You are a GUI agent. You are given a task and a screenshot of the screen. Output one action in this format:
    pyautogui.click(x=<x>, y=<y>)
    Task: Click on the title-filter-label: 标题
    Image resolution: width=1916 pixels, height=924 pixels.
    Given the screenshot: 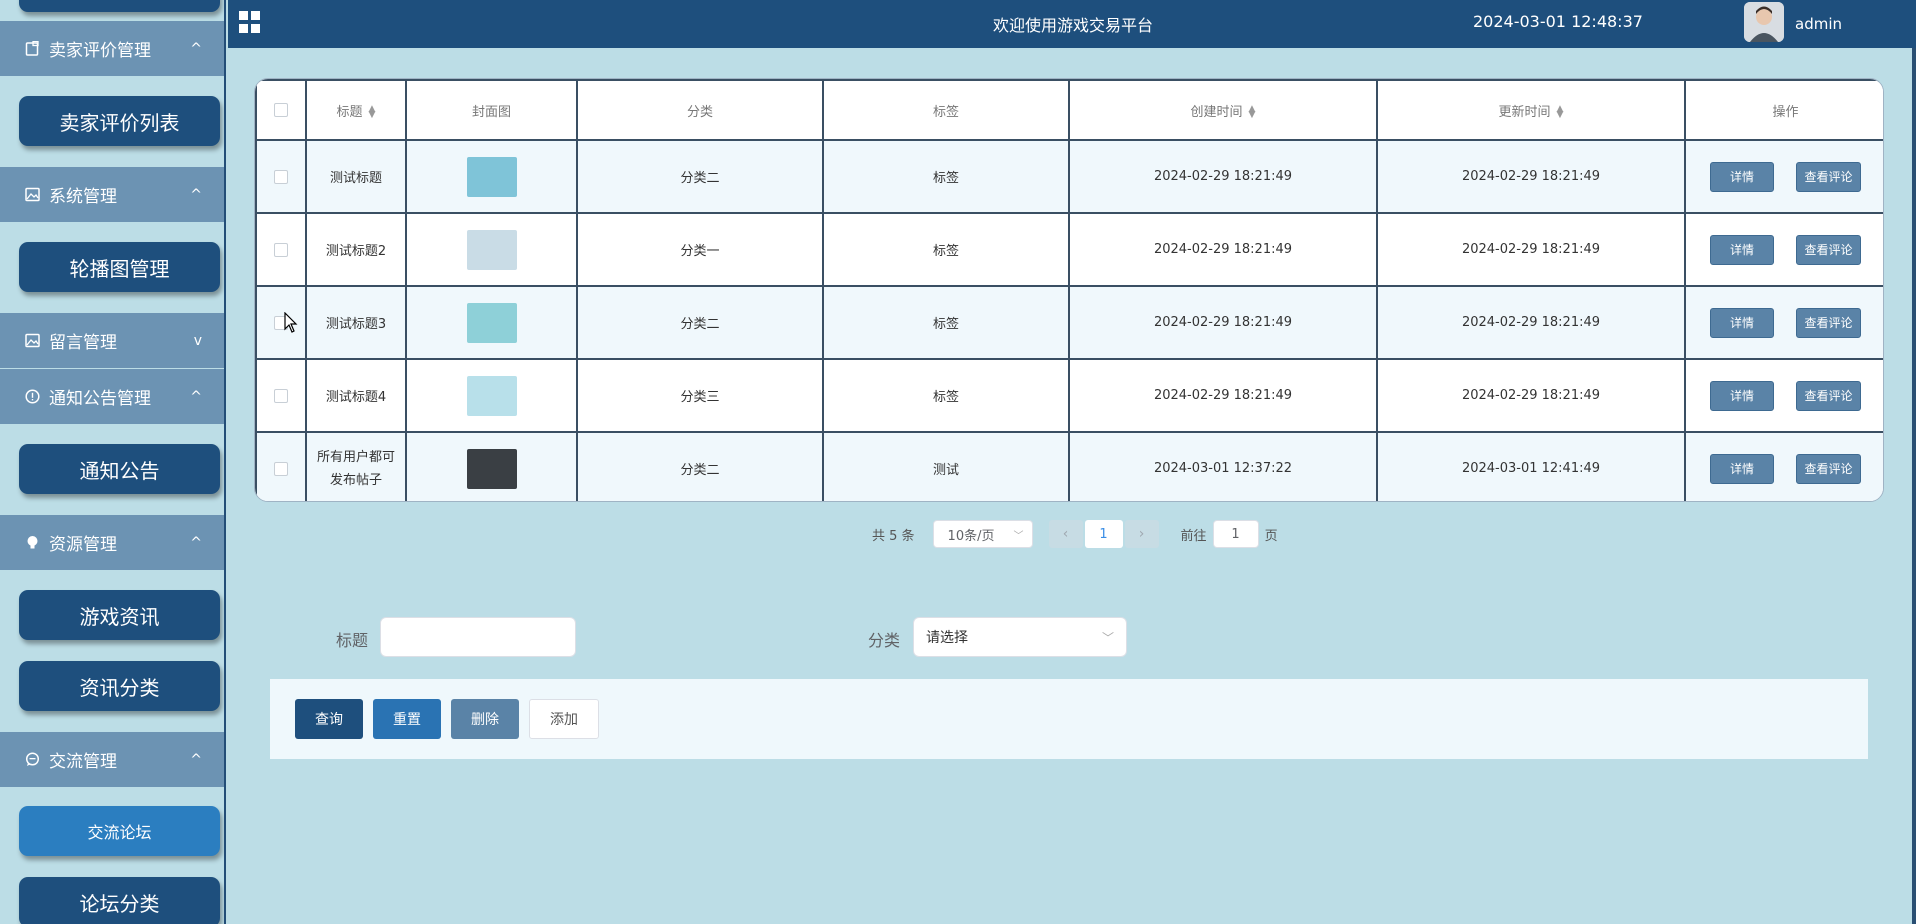 What is the action you would take?
    pyautogui.click(x=352, y=640)
    